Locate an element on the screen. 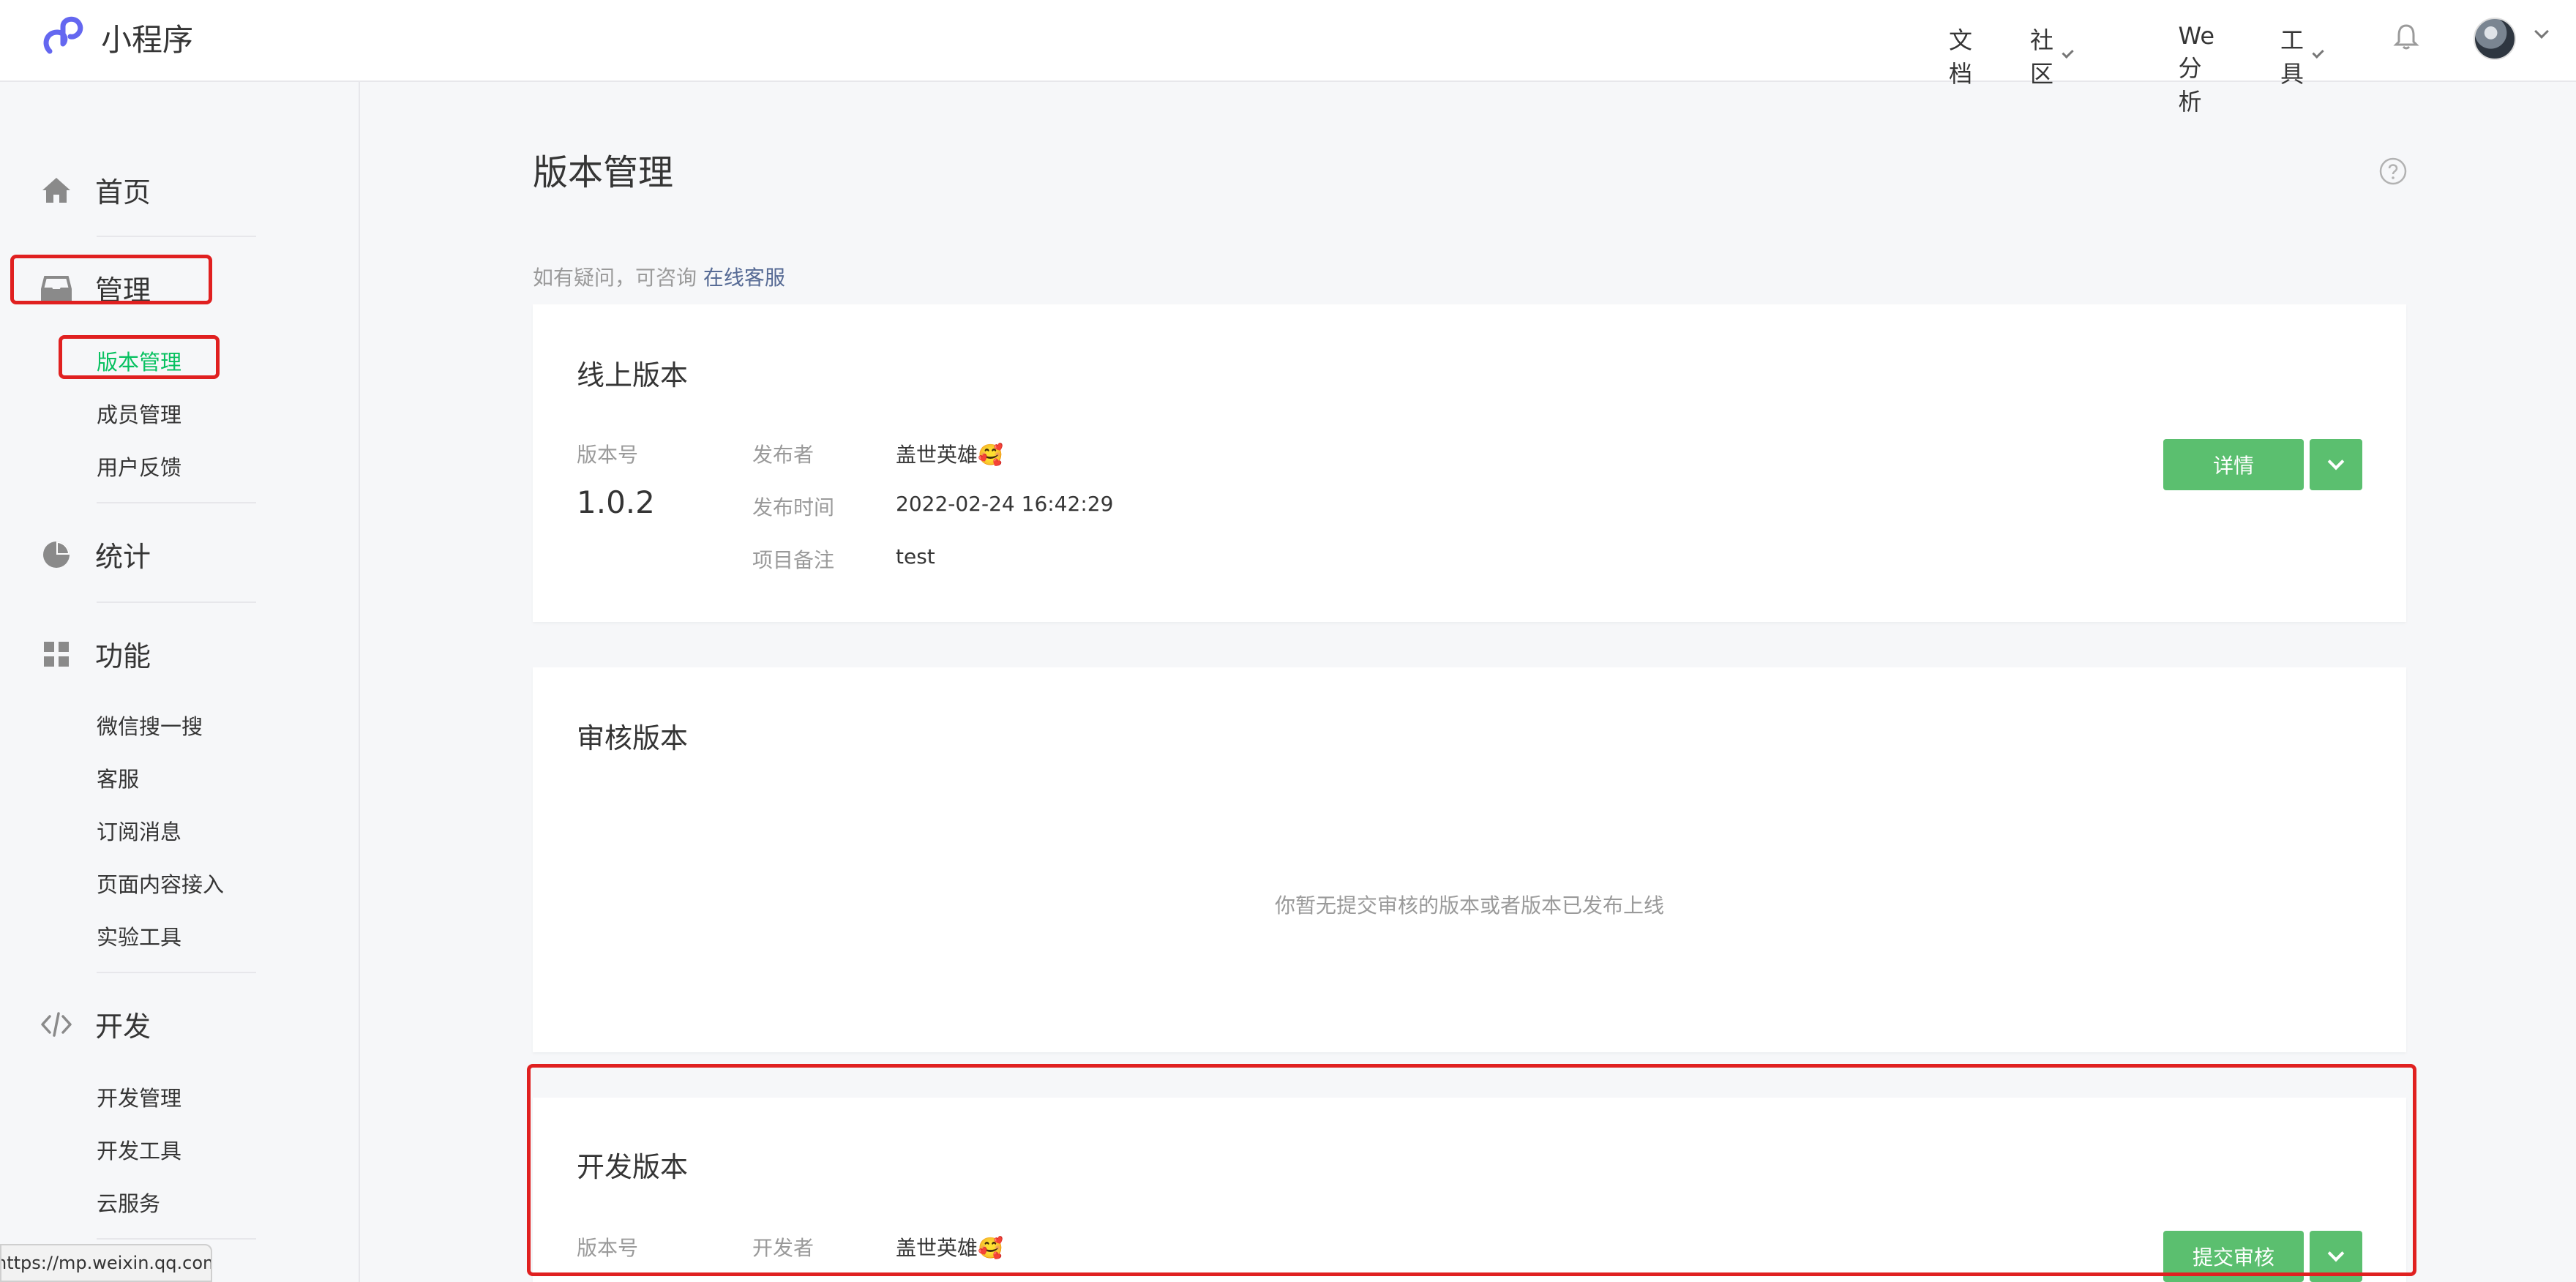 Image resolution: width=2576 pixels, height=1282 pixels. sidebar-item-label: 管理 is located at coordinates (123, 290).